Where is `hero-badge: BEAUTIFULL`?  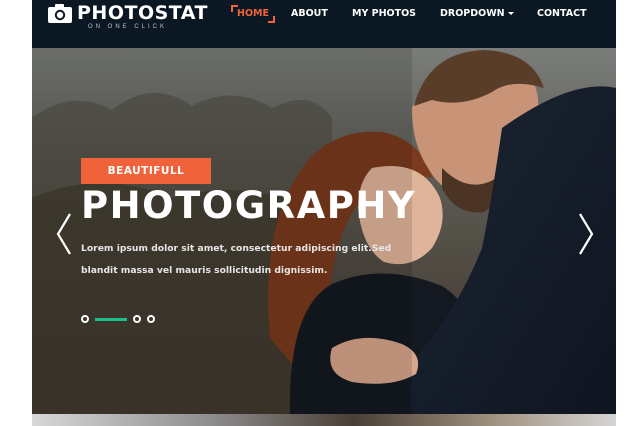 hero-badge: BEAUTIFULL is located at coordinates (146, 171).